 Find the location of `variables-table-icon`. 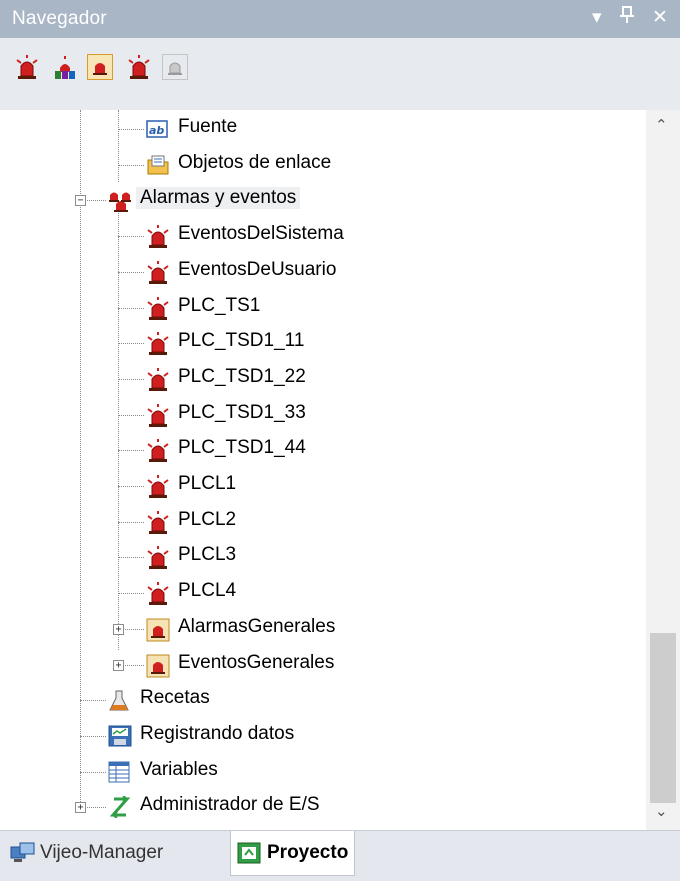

variables-table-icon is located at coordinates (119, 772).